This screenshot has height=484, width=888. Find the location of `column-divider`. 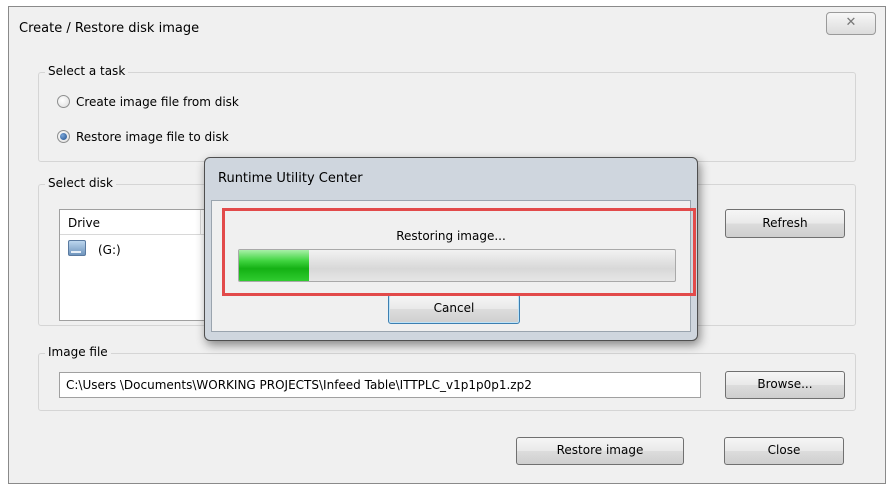

column-divider is located at coordinates (200, 222).